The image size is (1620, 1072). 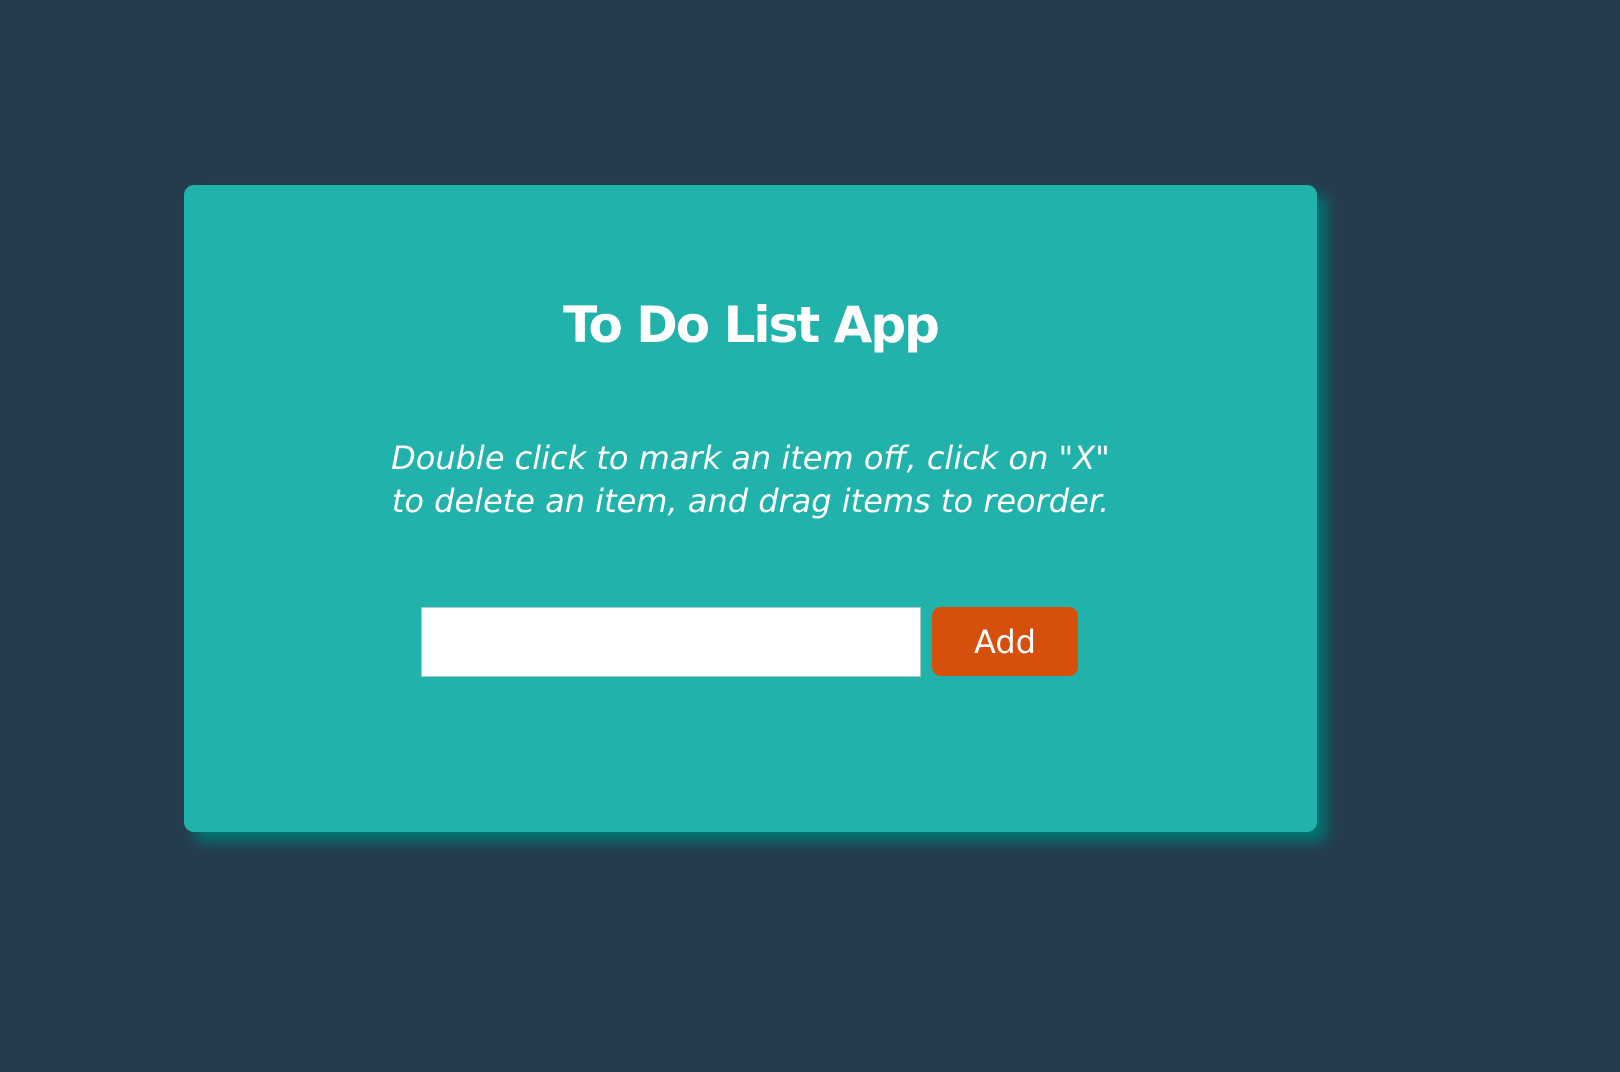 I want to click on app-title: To Do List App, so click(x=751, y=325).